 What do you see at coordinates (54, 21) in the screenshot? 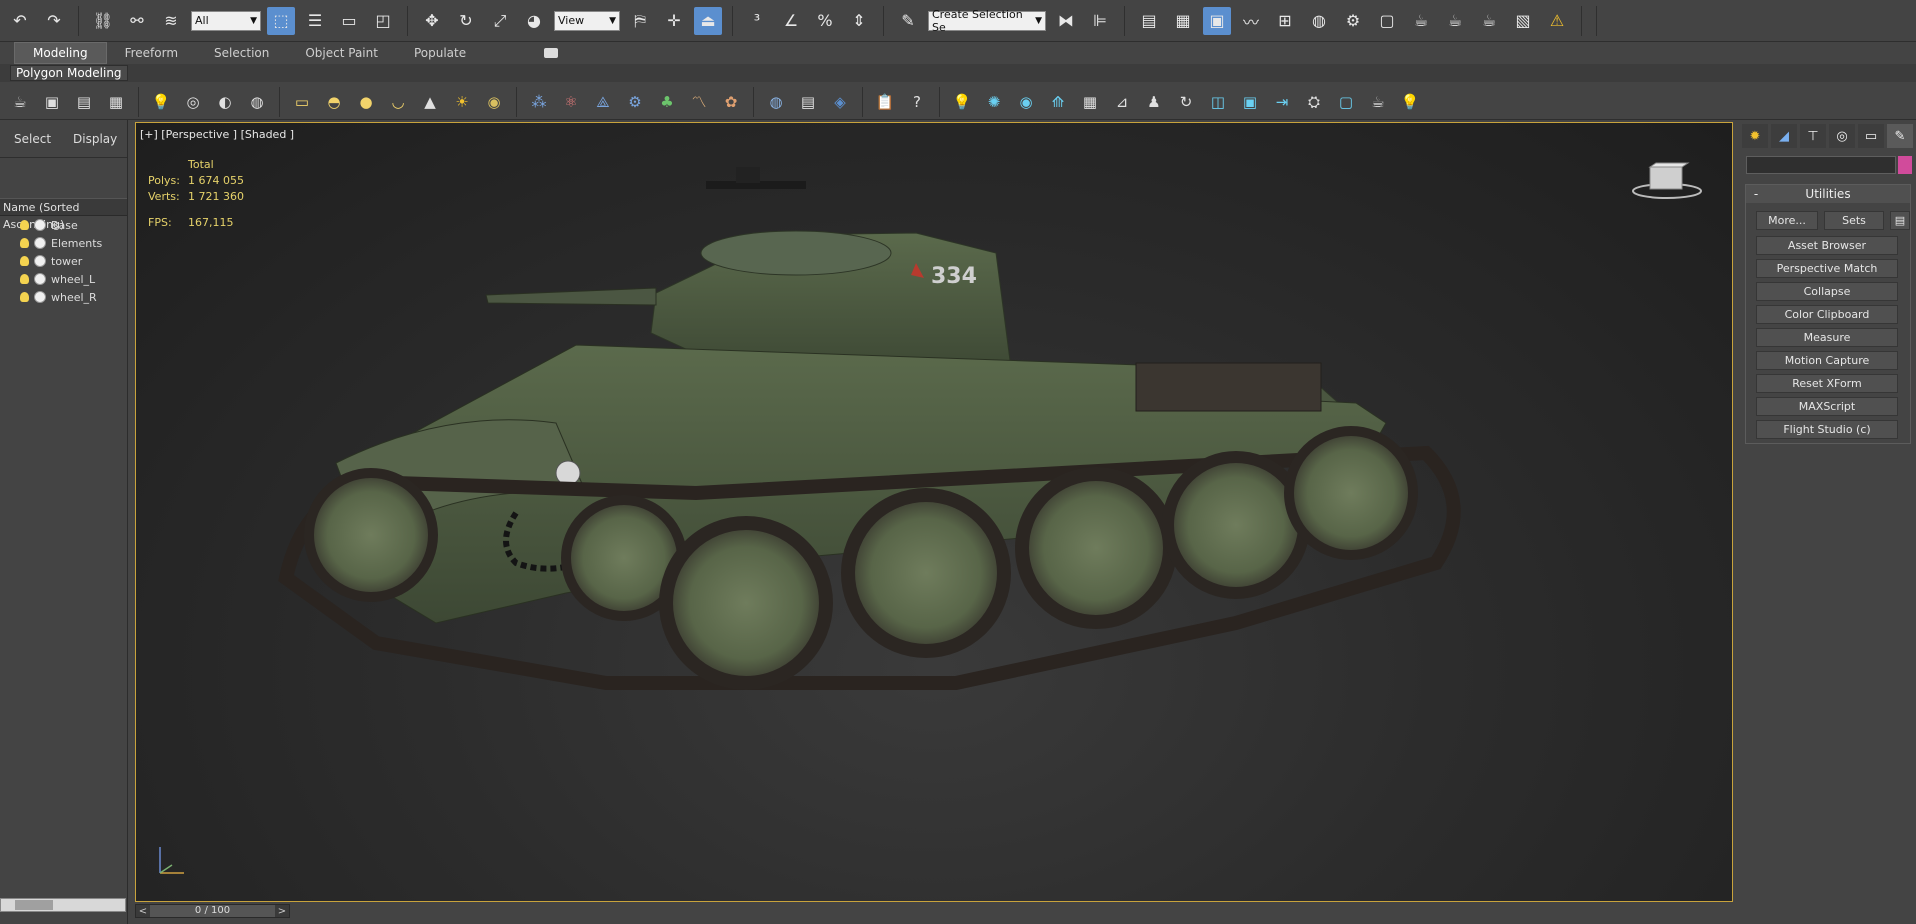
I see `redo-icon: ↷` at bounding box center [54, 21].